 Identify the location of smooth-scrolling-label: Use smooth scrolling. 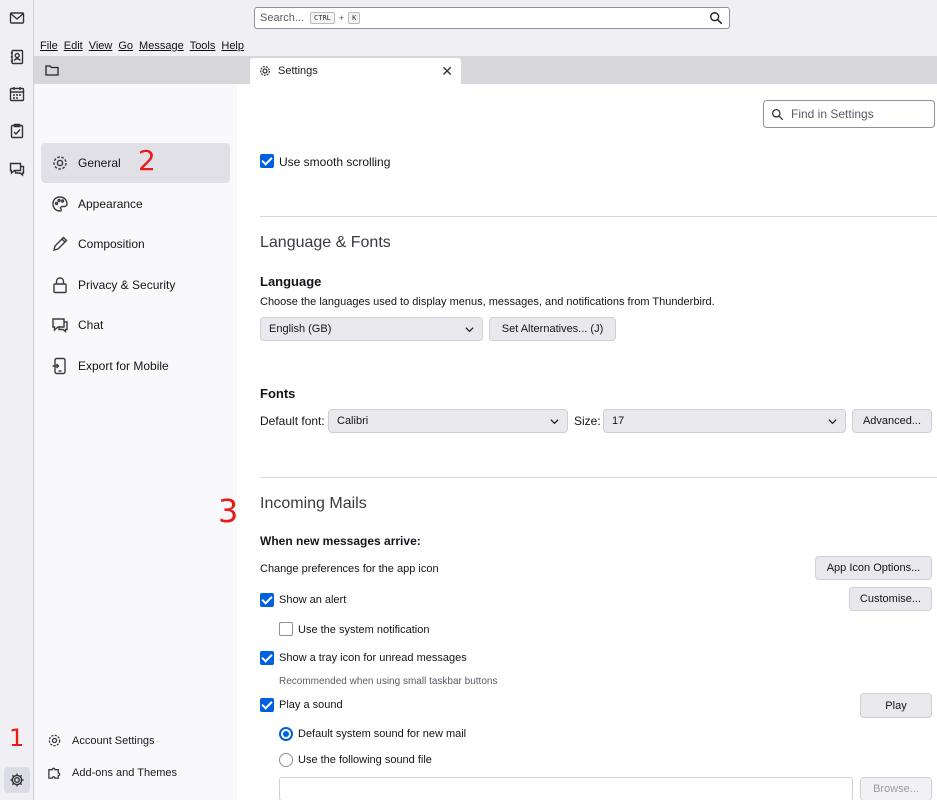
(335, 162).